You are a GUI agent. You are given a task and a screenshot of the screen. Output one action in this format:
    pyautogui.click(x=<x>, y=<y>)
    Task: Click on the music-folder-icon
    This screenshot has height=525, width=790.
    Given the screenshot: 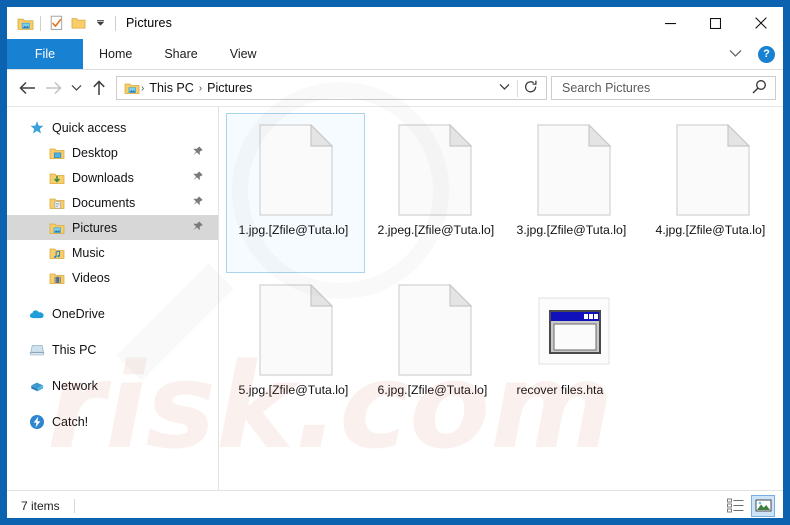 What is the action you would take?
    pyautogui.click(x=57, y=253)
    